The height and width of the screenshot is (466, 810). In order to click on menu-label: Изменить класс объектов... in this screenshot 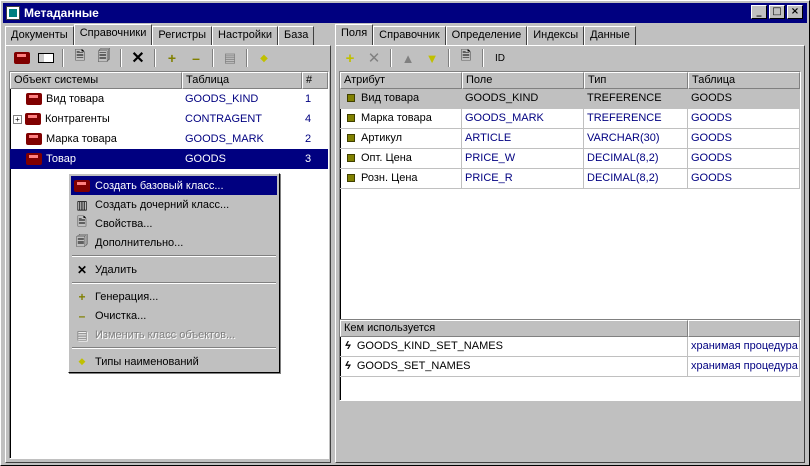, I will do `click(165, 334)`.